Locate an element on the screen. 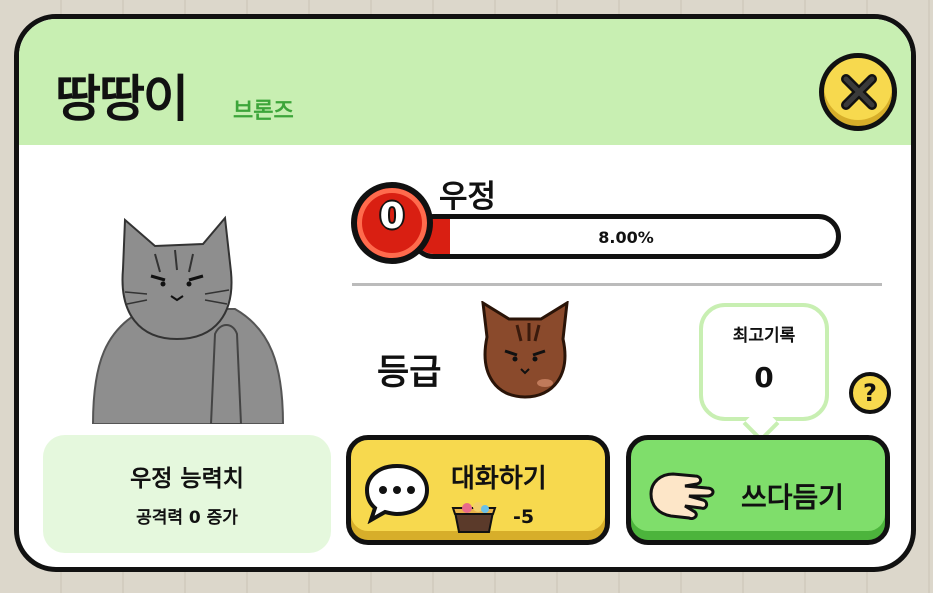  hand-icon is located at coordinates (682, 496).